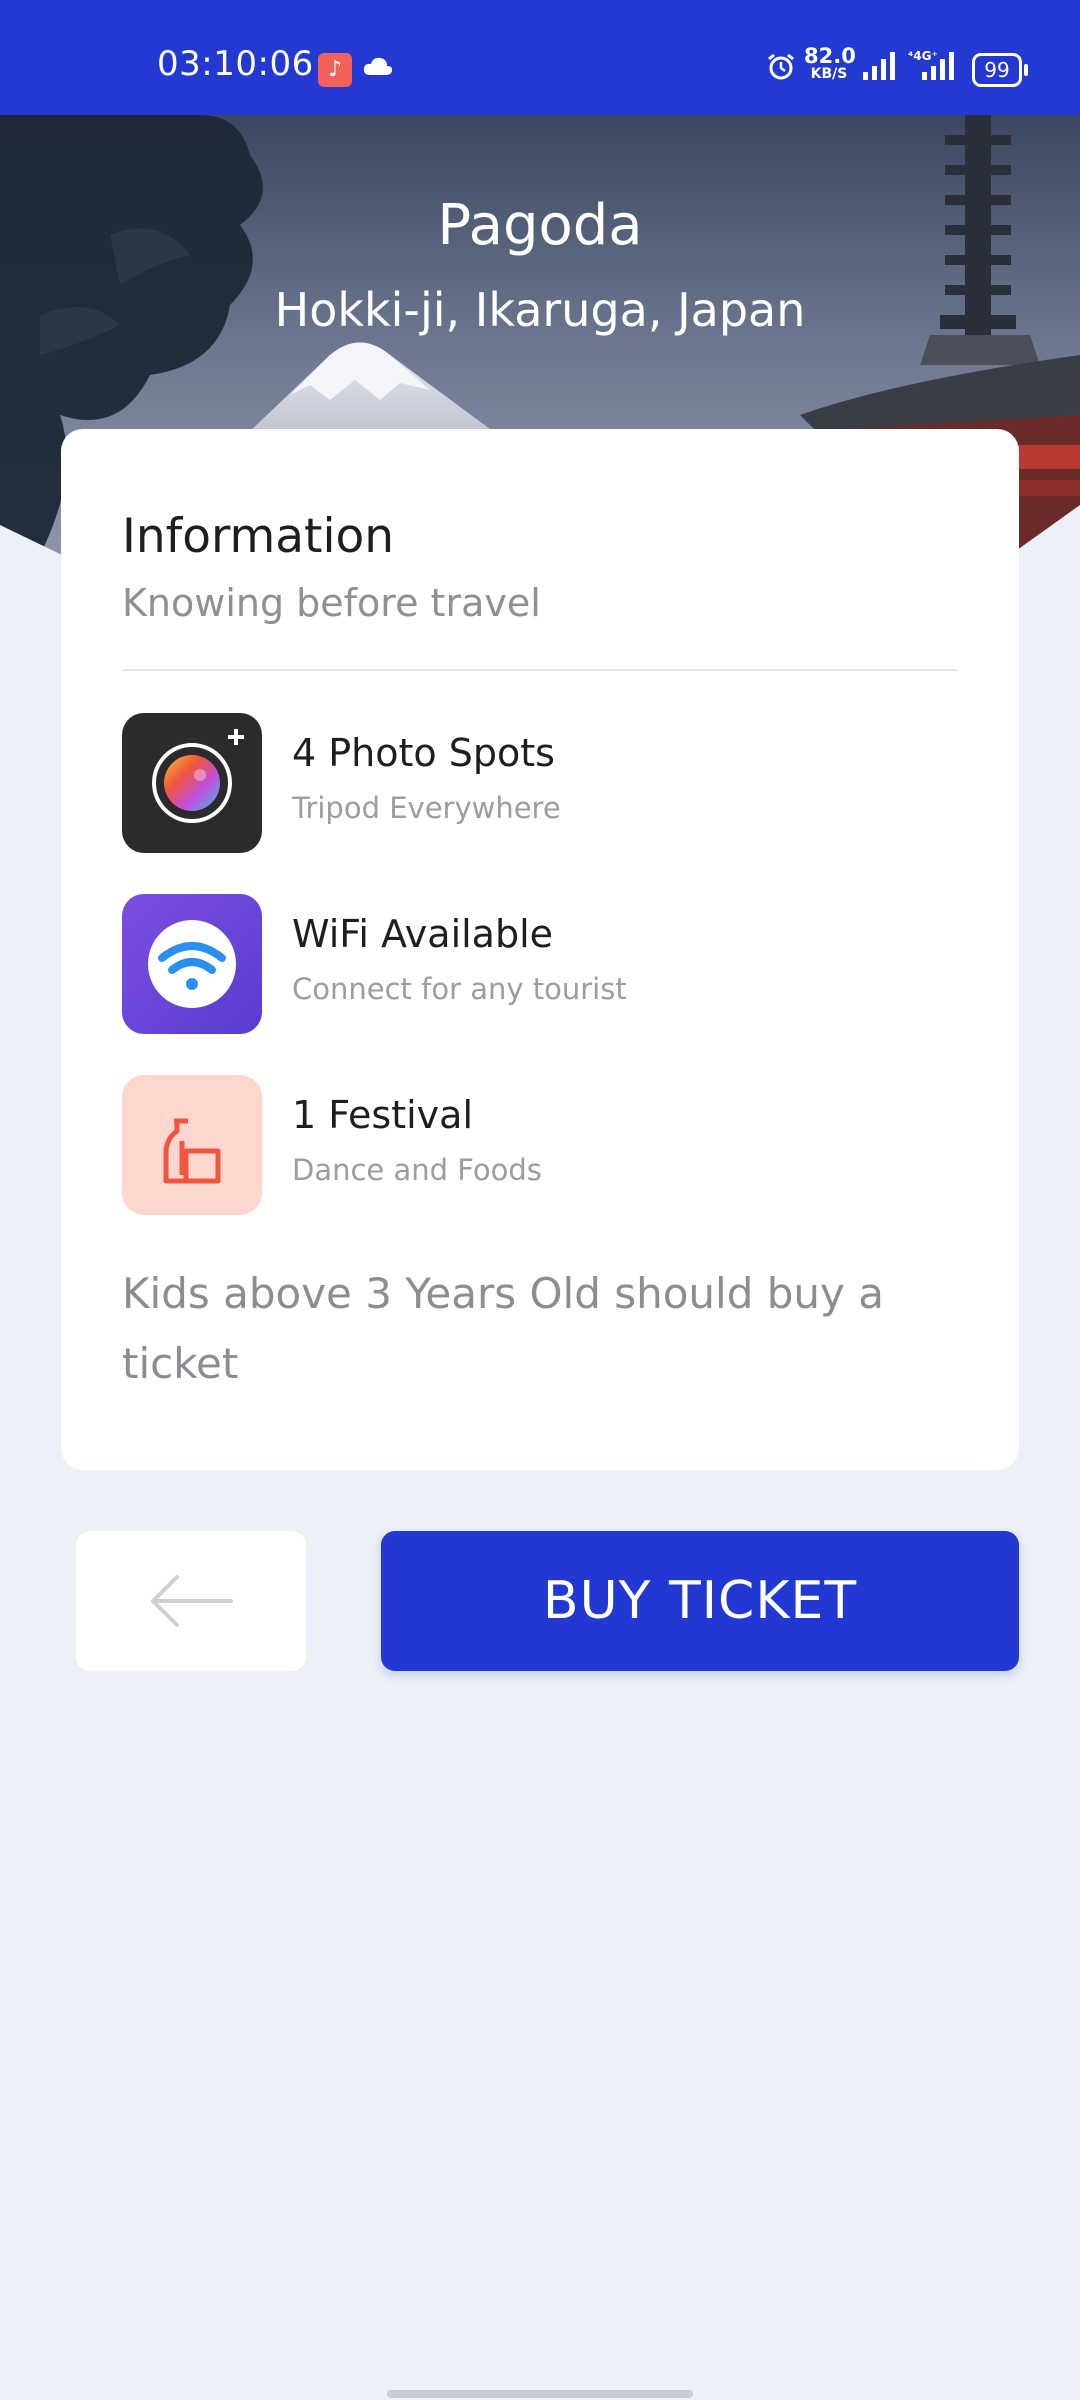 The height and width of the screenshot is (2400, 1080). I want to click on alarm-icon, so click(781, 66).